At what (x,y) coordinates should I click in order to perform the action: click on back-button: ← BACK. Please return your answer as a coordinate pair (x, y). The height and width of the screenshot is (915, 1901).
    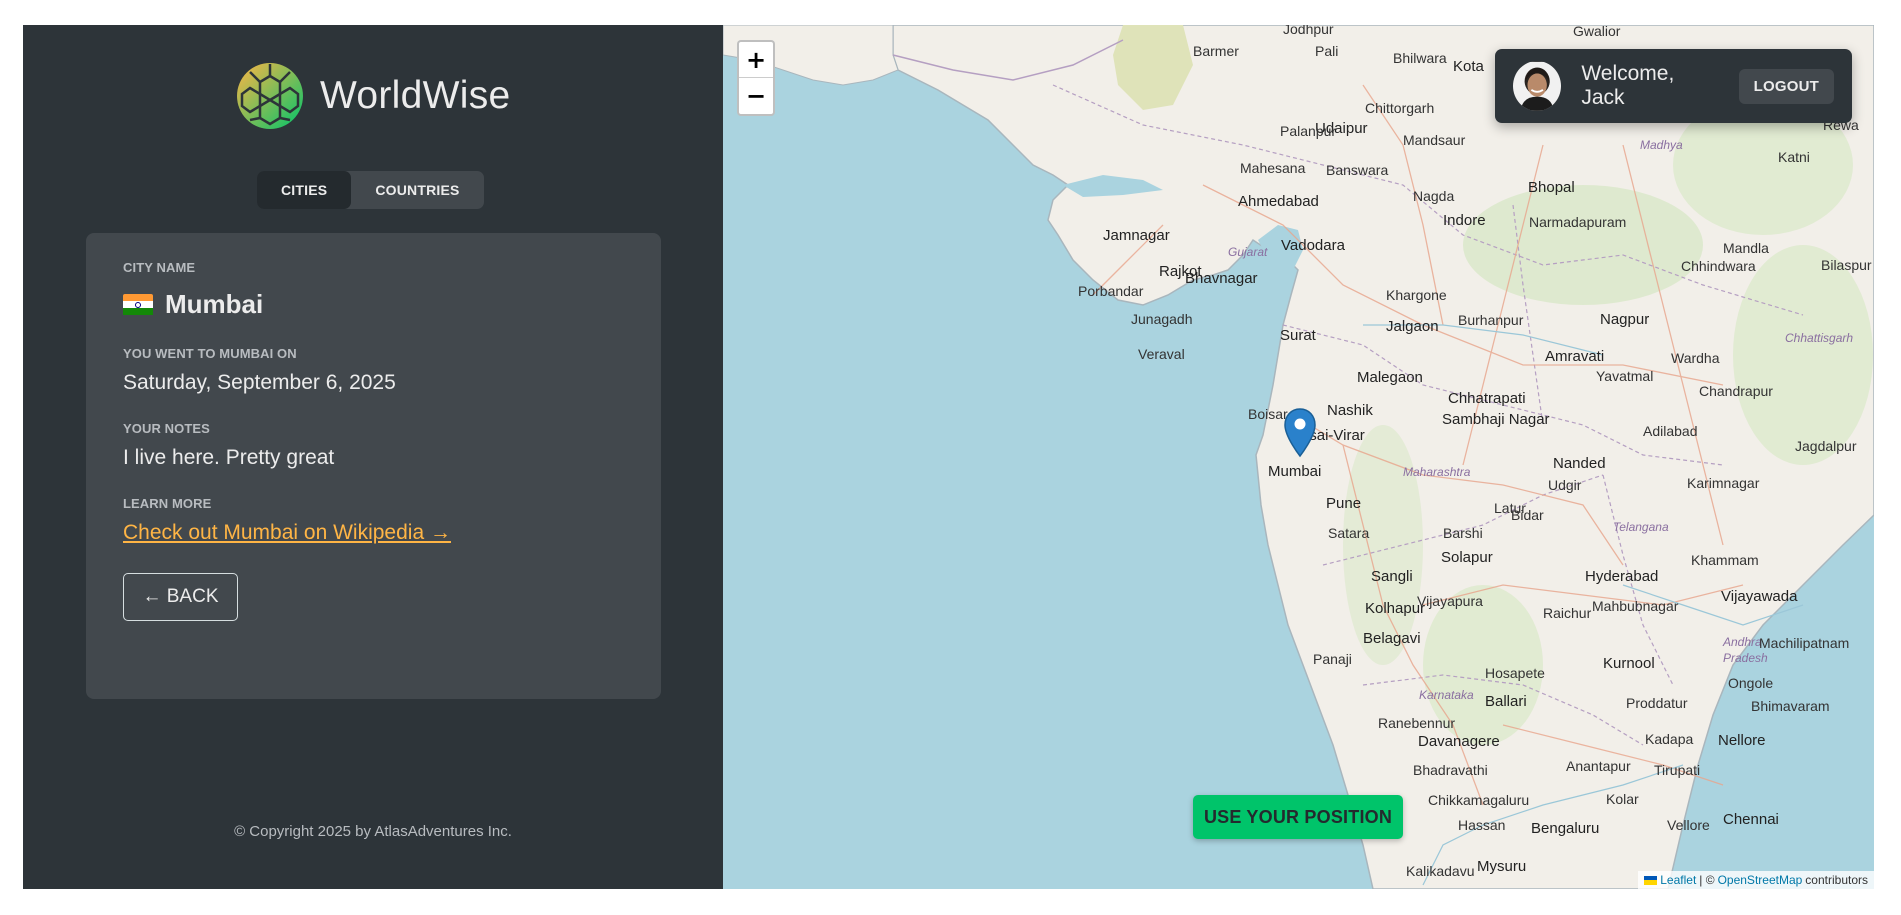
    Looking at the image, I should click on (180, 597).